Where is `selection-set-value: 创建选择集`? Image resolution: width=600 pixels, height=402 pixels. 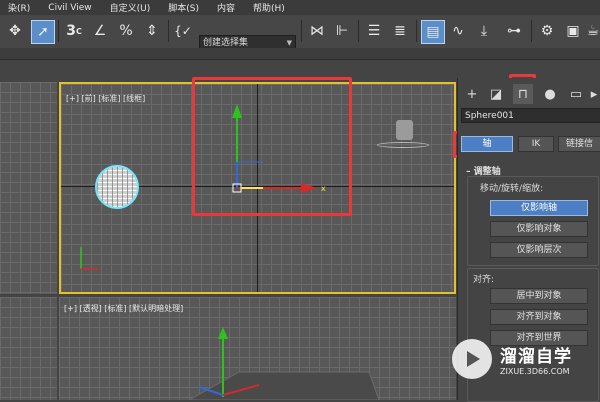
selection-set-value: 创建选择集 is located at coordinates (226, 43).